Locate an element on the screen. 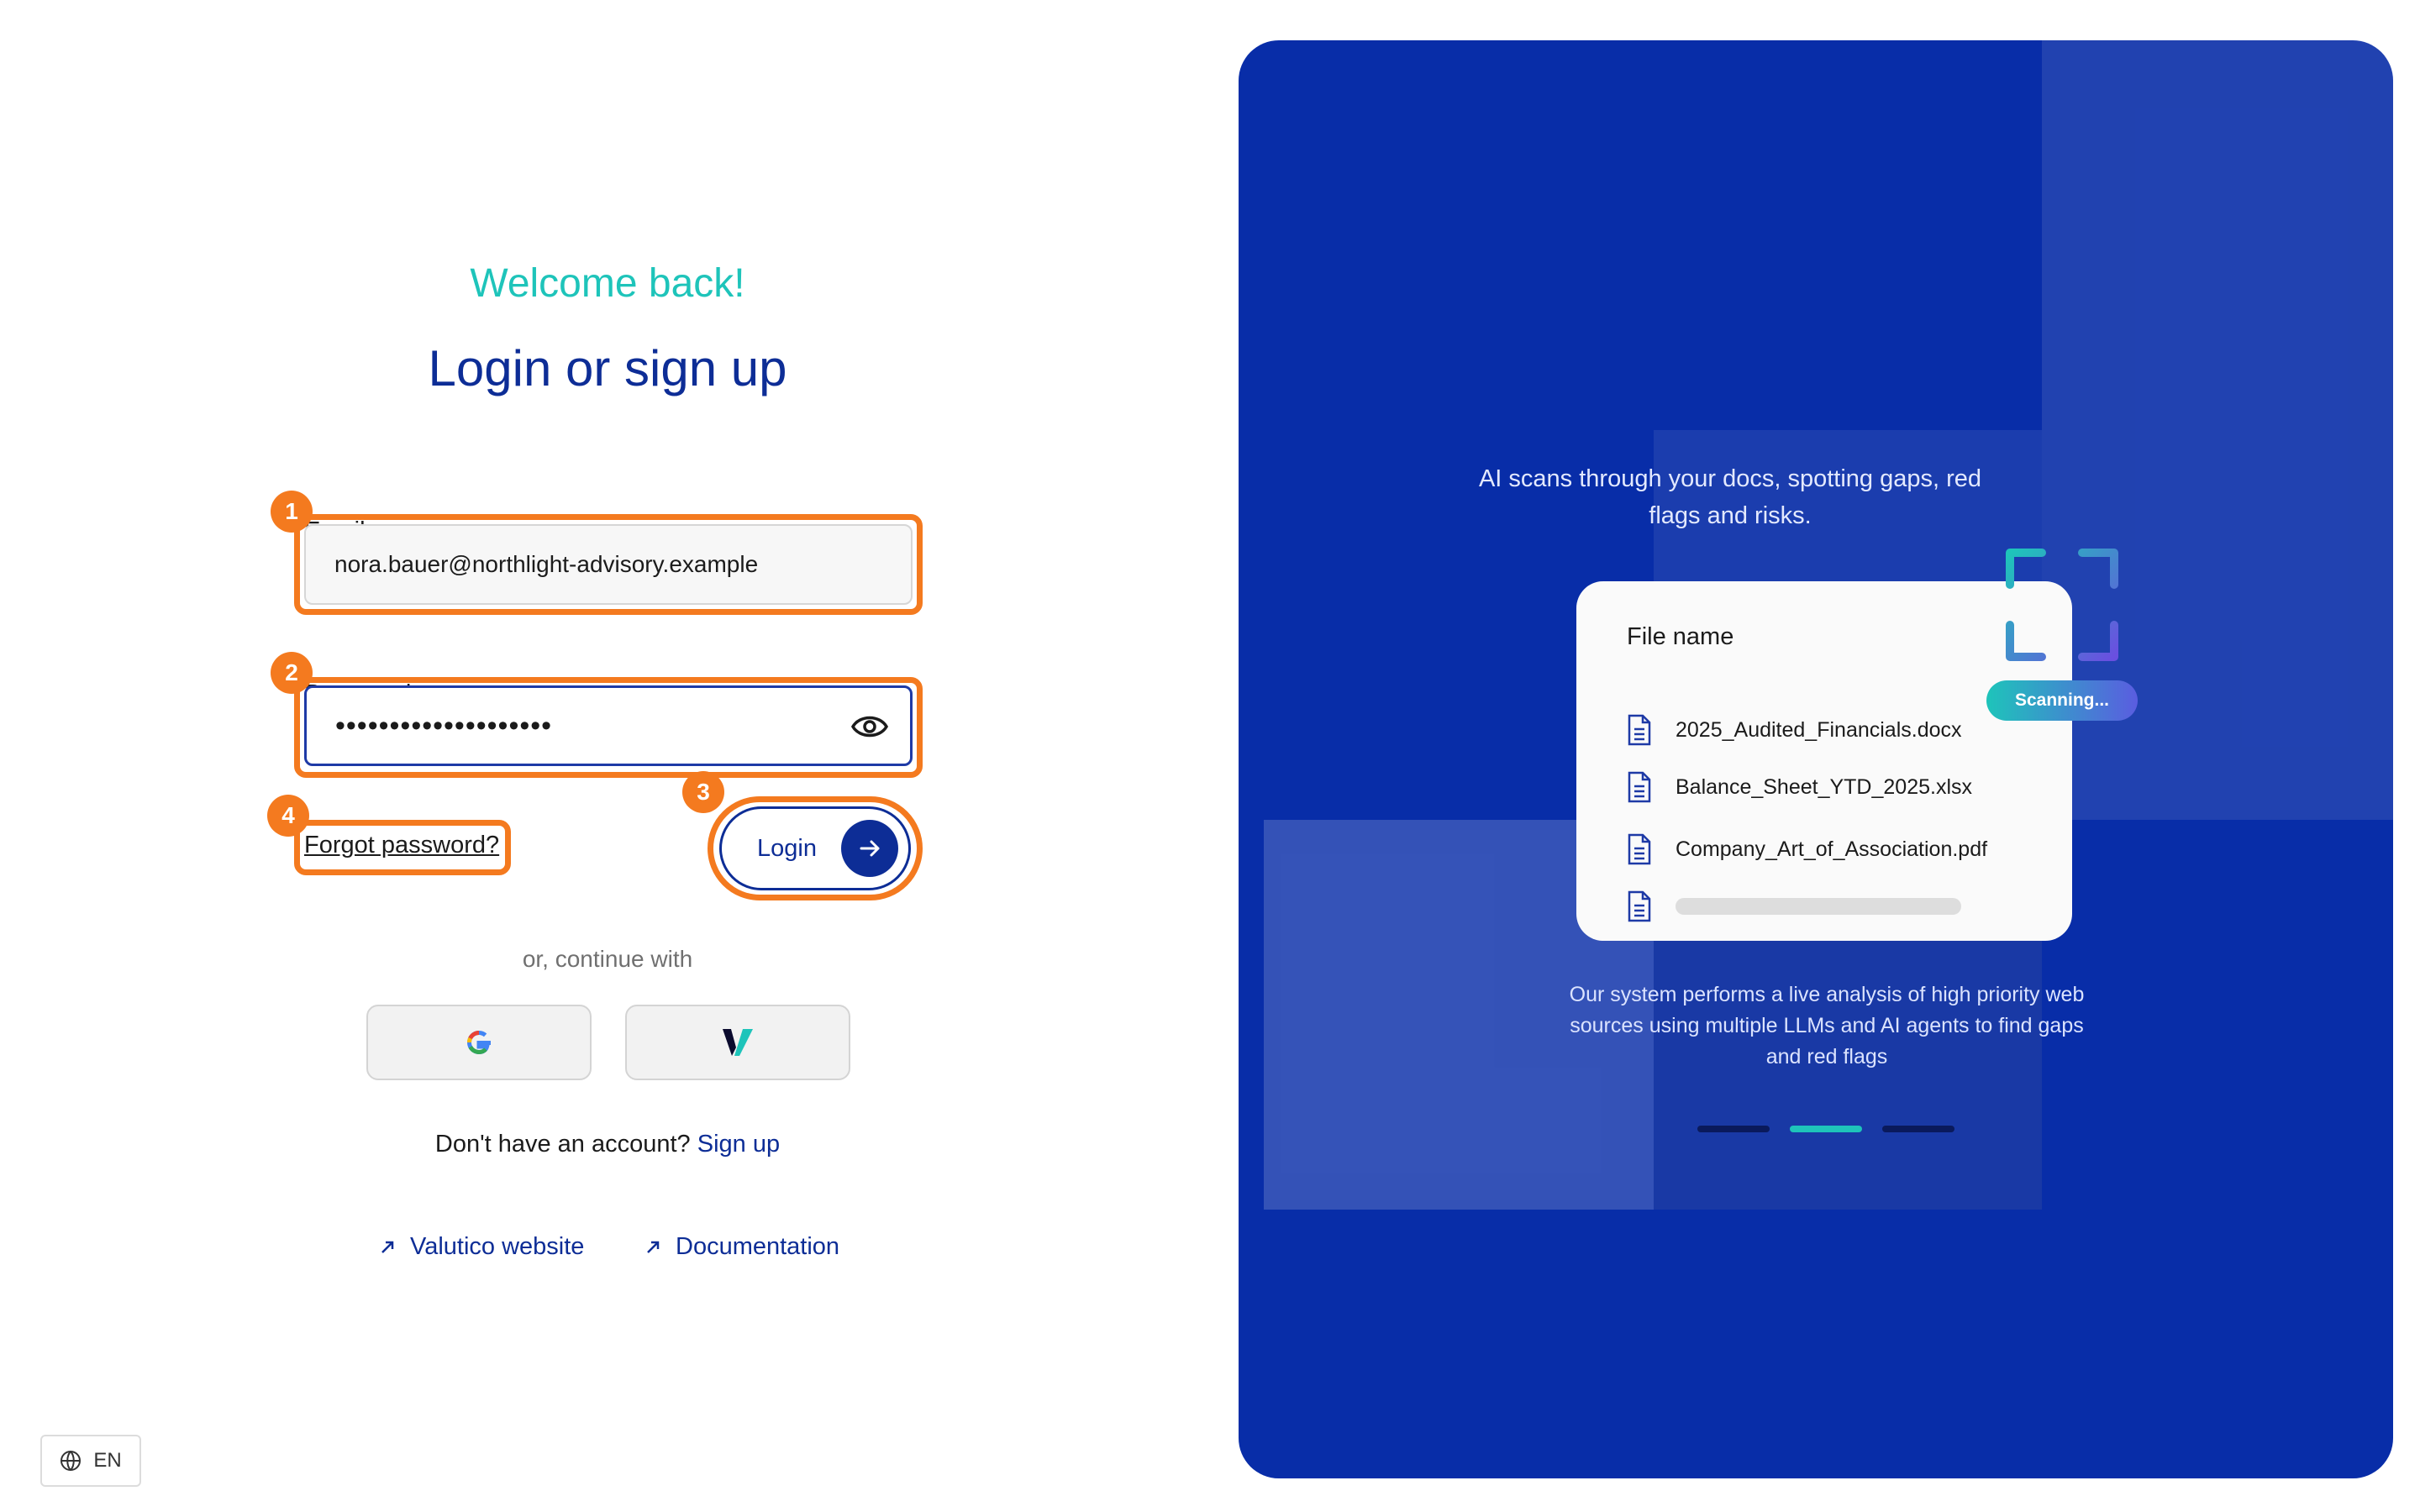 The width and height of the screenshot is (2420, 1512). login-highlight is located at coordinates (815, 848).